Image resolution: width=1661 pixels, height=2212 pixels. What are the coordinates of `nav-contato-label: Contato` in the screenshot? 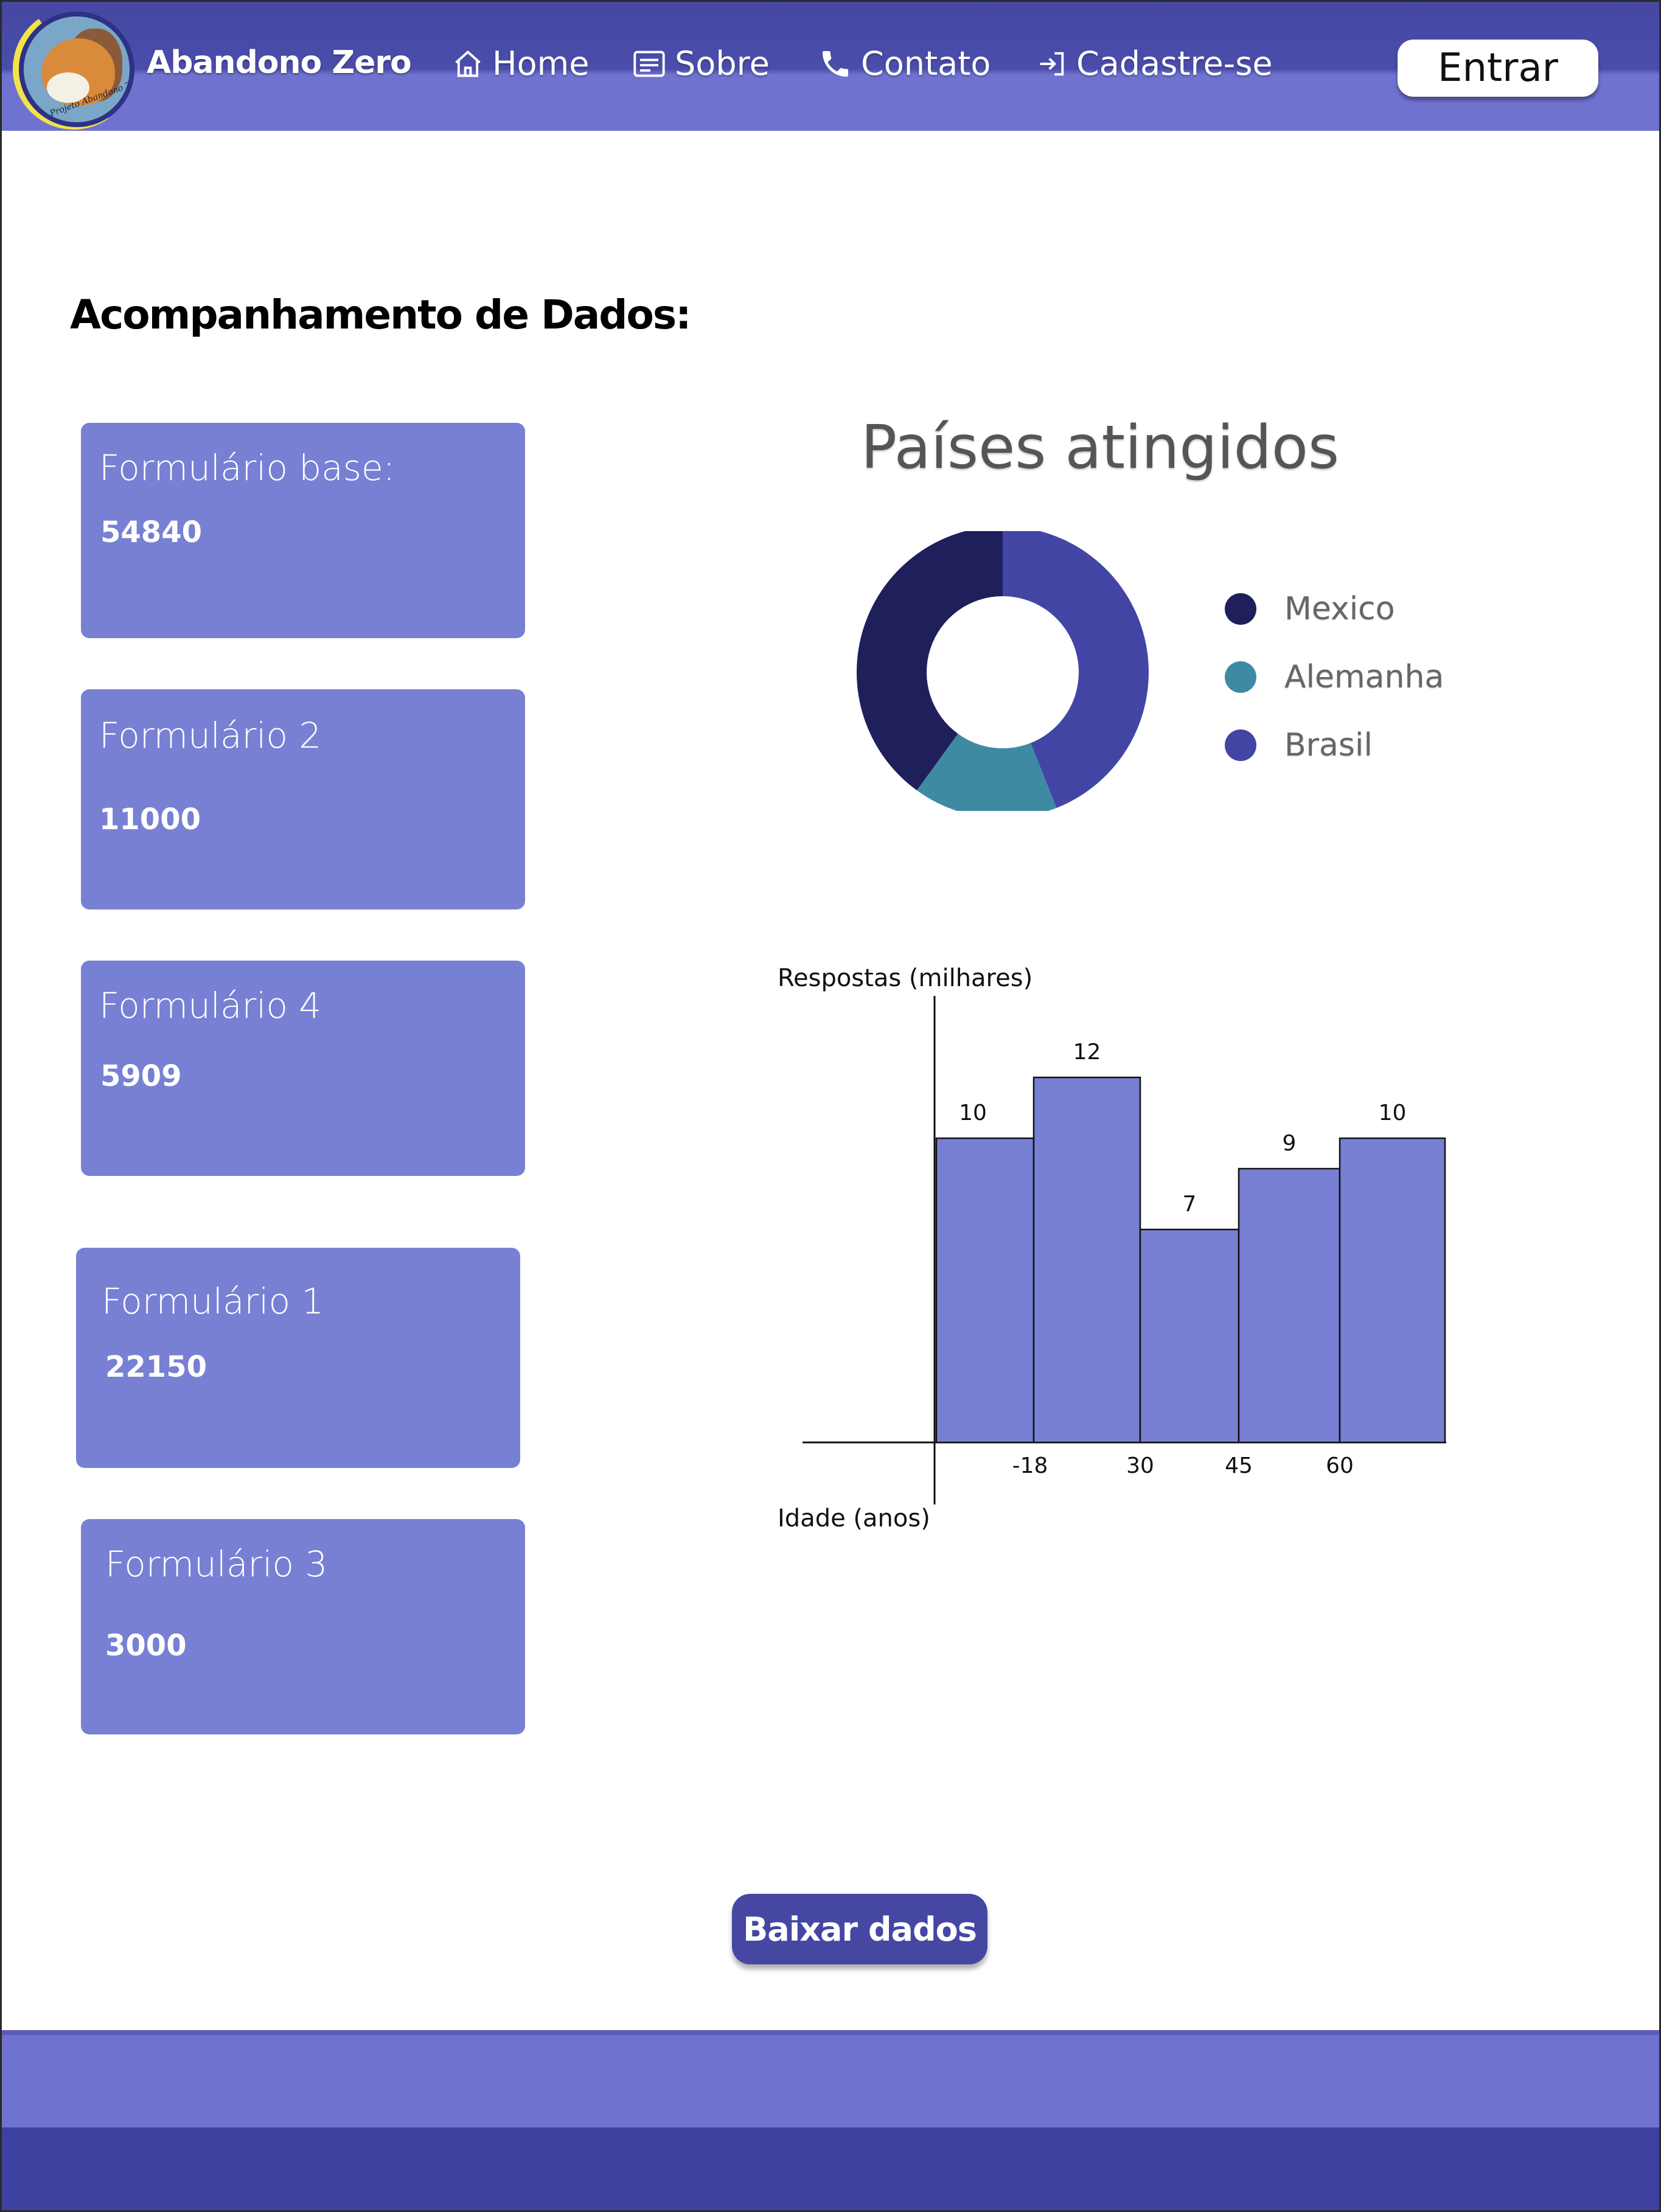 It's located at (926, 64).